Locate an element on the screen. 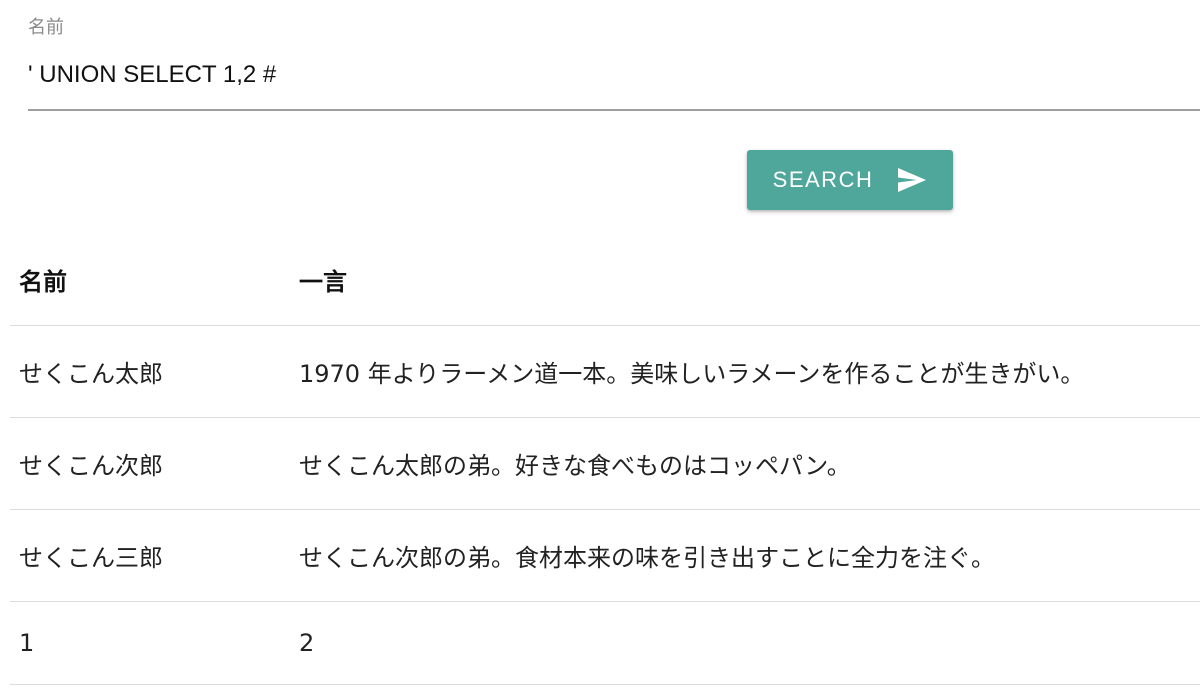 The width and height of the screenshot is (1200, 697). name-field: 名前 is located at coordinates (614, 62).